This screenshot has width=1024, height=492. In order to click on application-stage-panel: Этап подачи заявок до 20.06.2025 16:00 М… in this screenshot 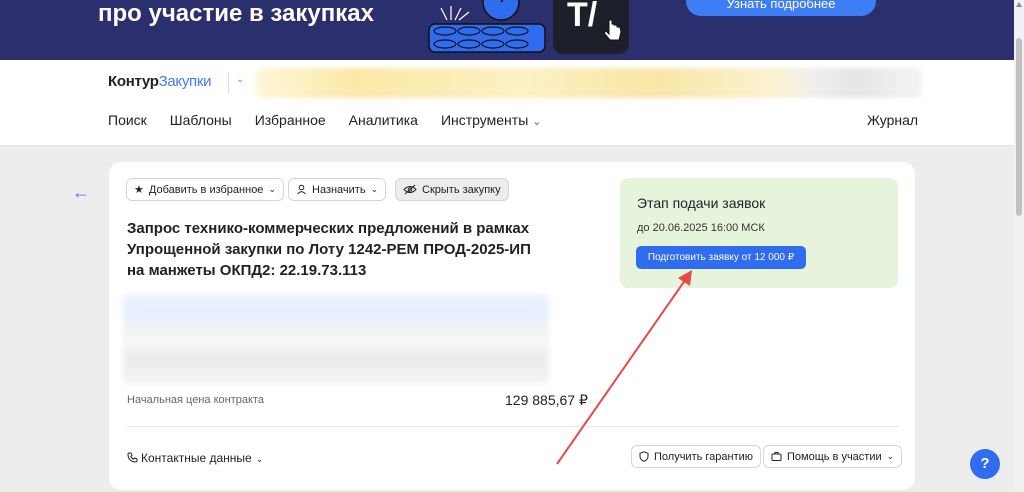, I will do `click(759, 233)`.